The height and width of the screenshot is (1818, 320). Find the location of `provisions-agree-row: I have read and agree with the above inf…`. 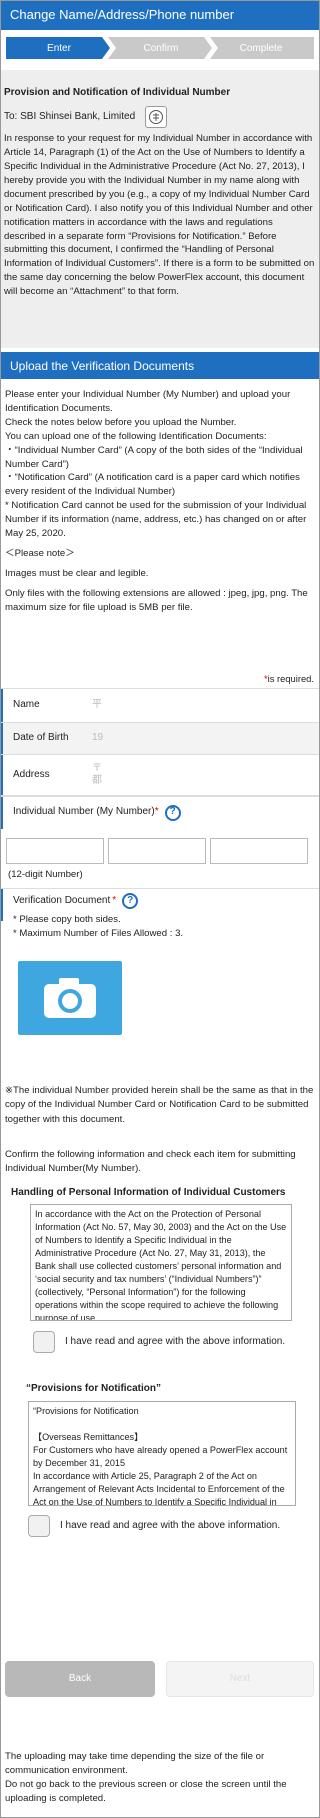

provisions-agree-row: I have read and agree with the above inf… is located at coordinates (160, 1526).